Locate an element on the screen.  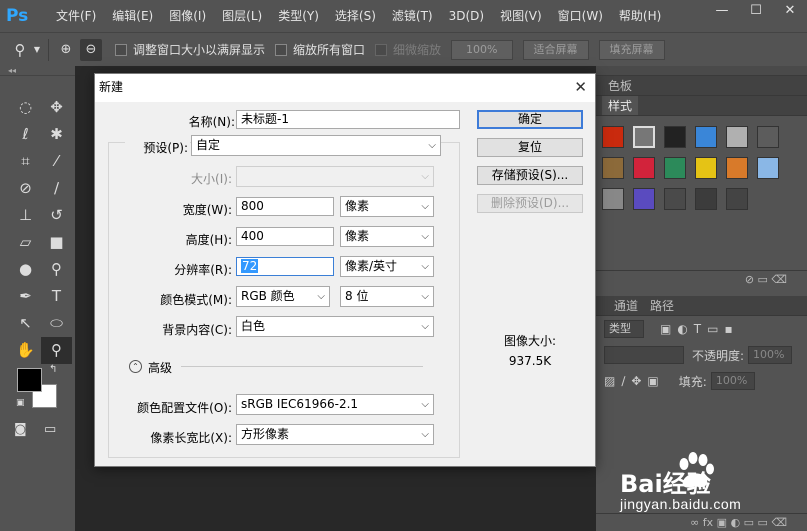
zoom-in-icon: ⊕ is located at coordinates (66, 50).